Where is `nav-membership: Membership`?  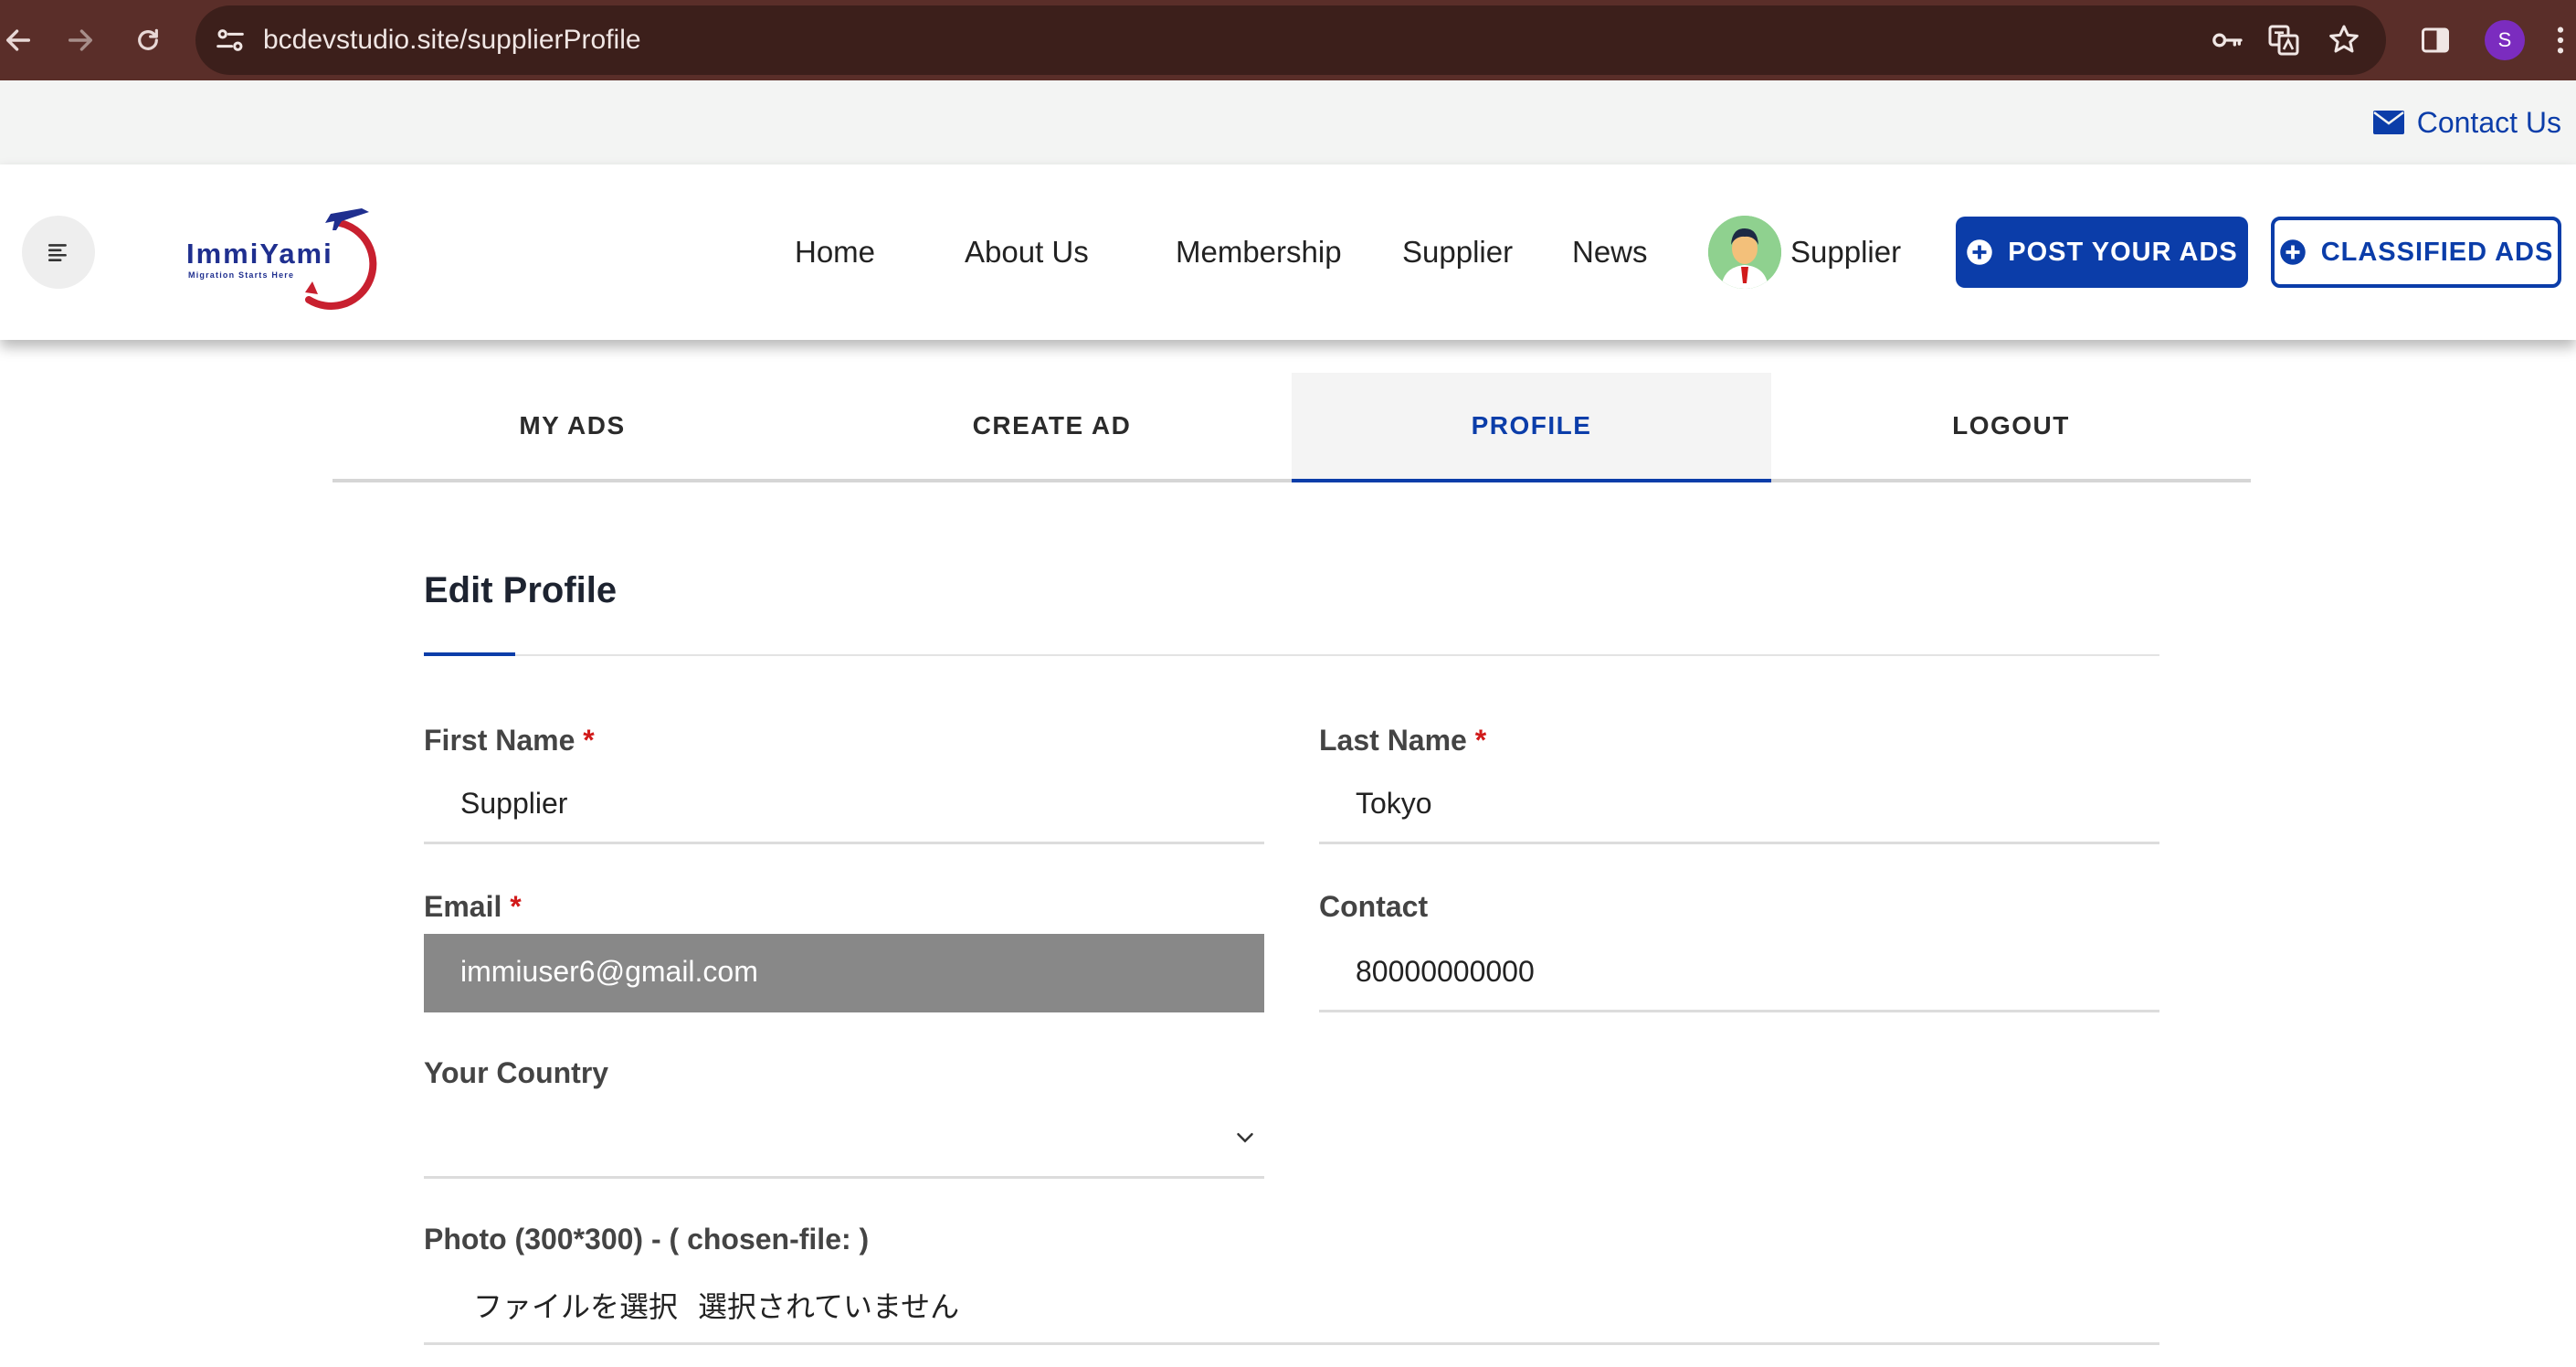
nav-membership: Membership is located at coordinates (1259, 252).